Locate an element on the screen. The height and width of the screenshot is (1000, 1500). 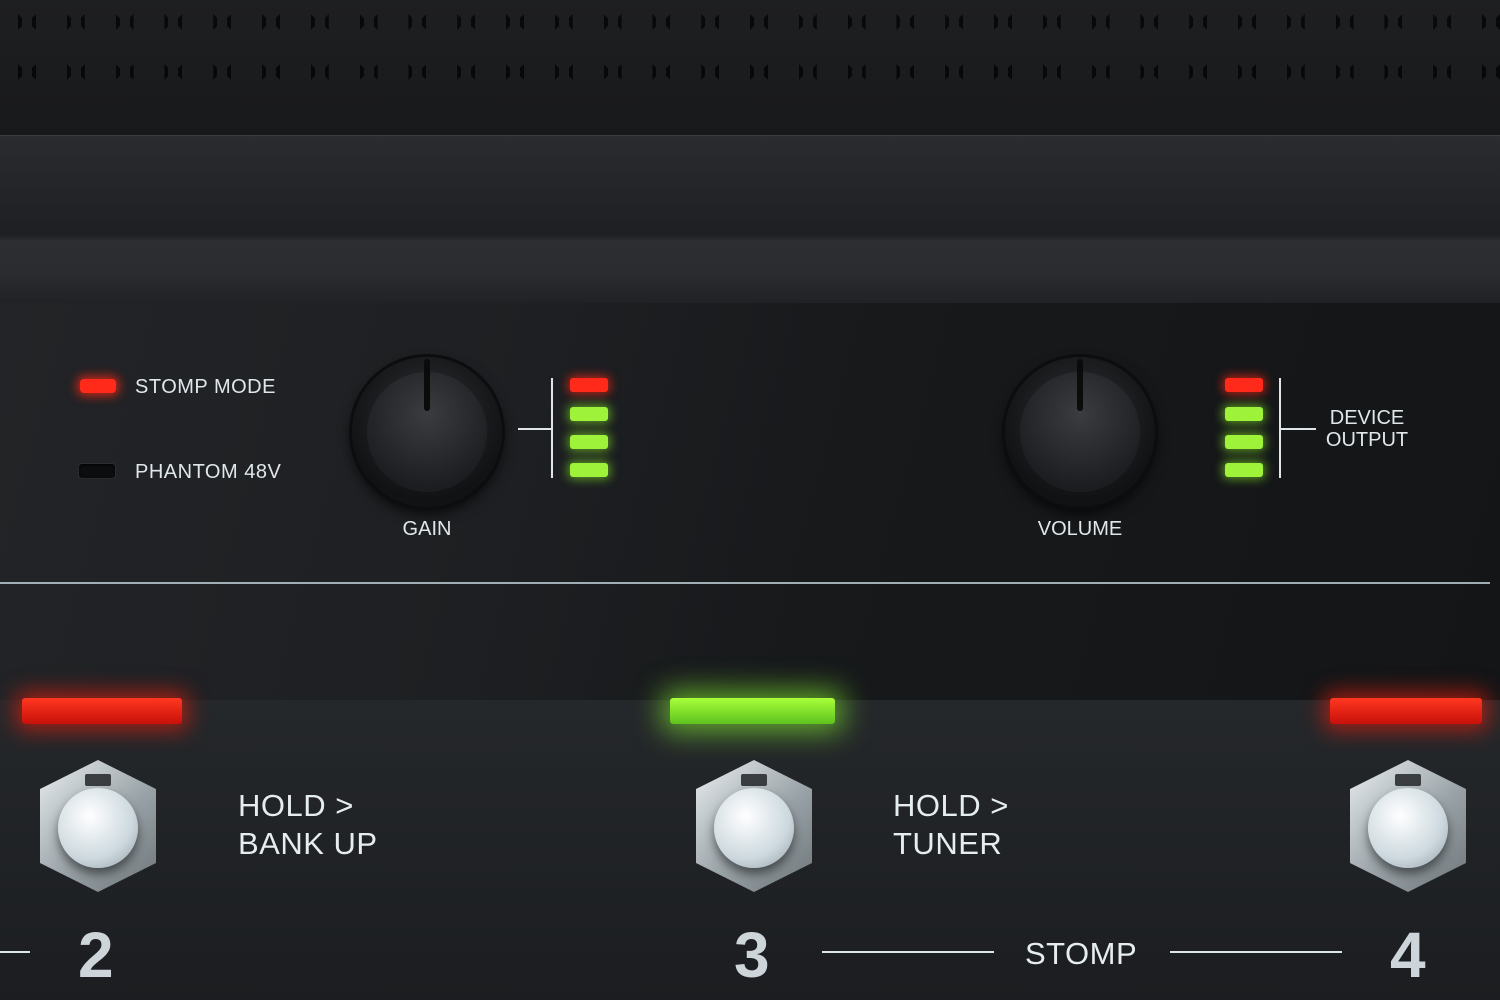
hold-line1: HOLD > is located at coordinates (296, 805).